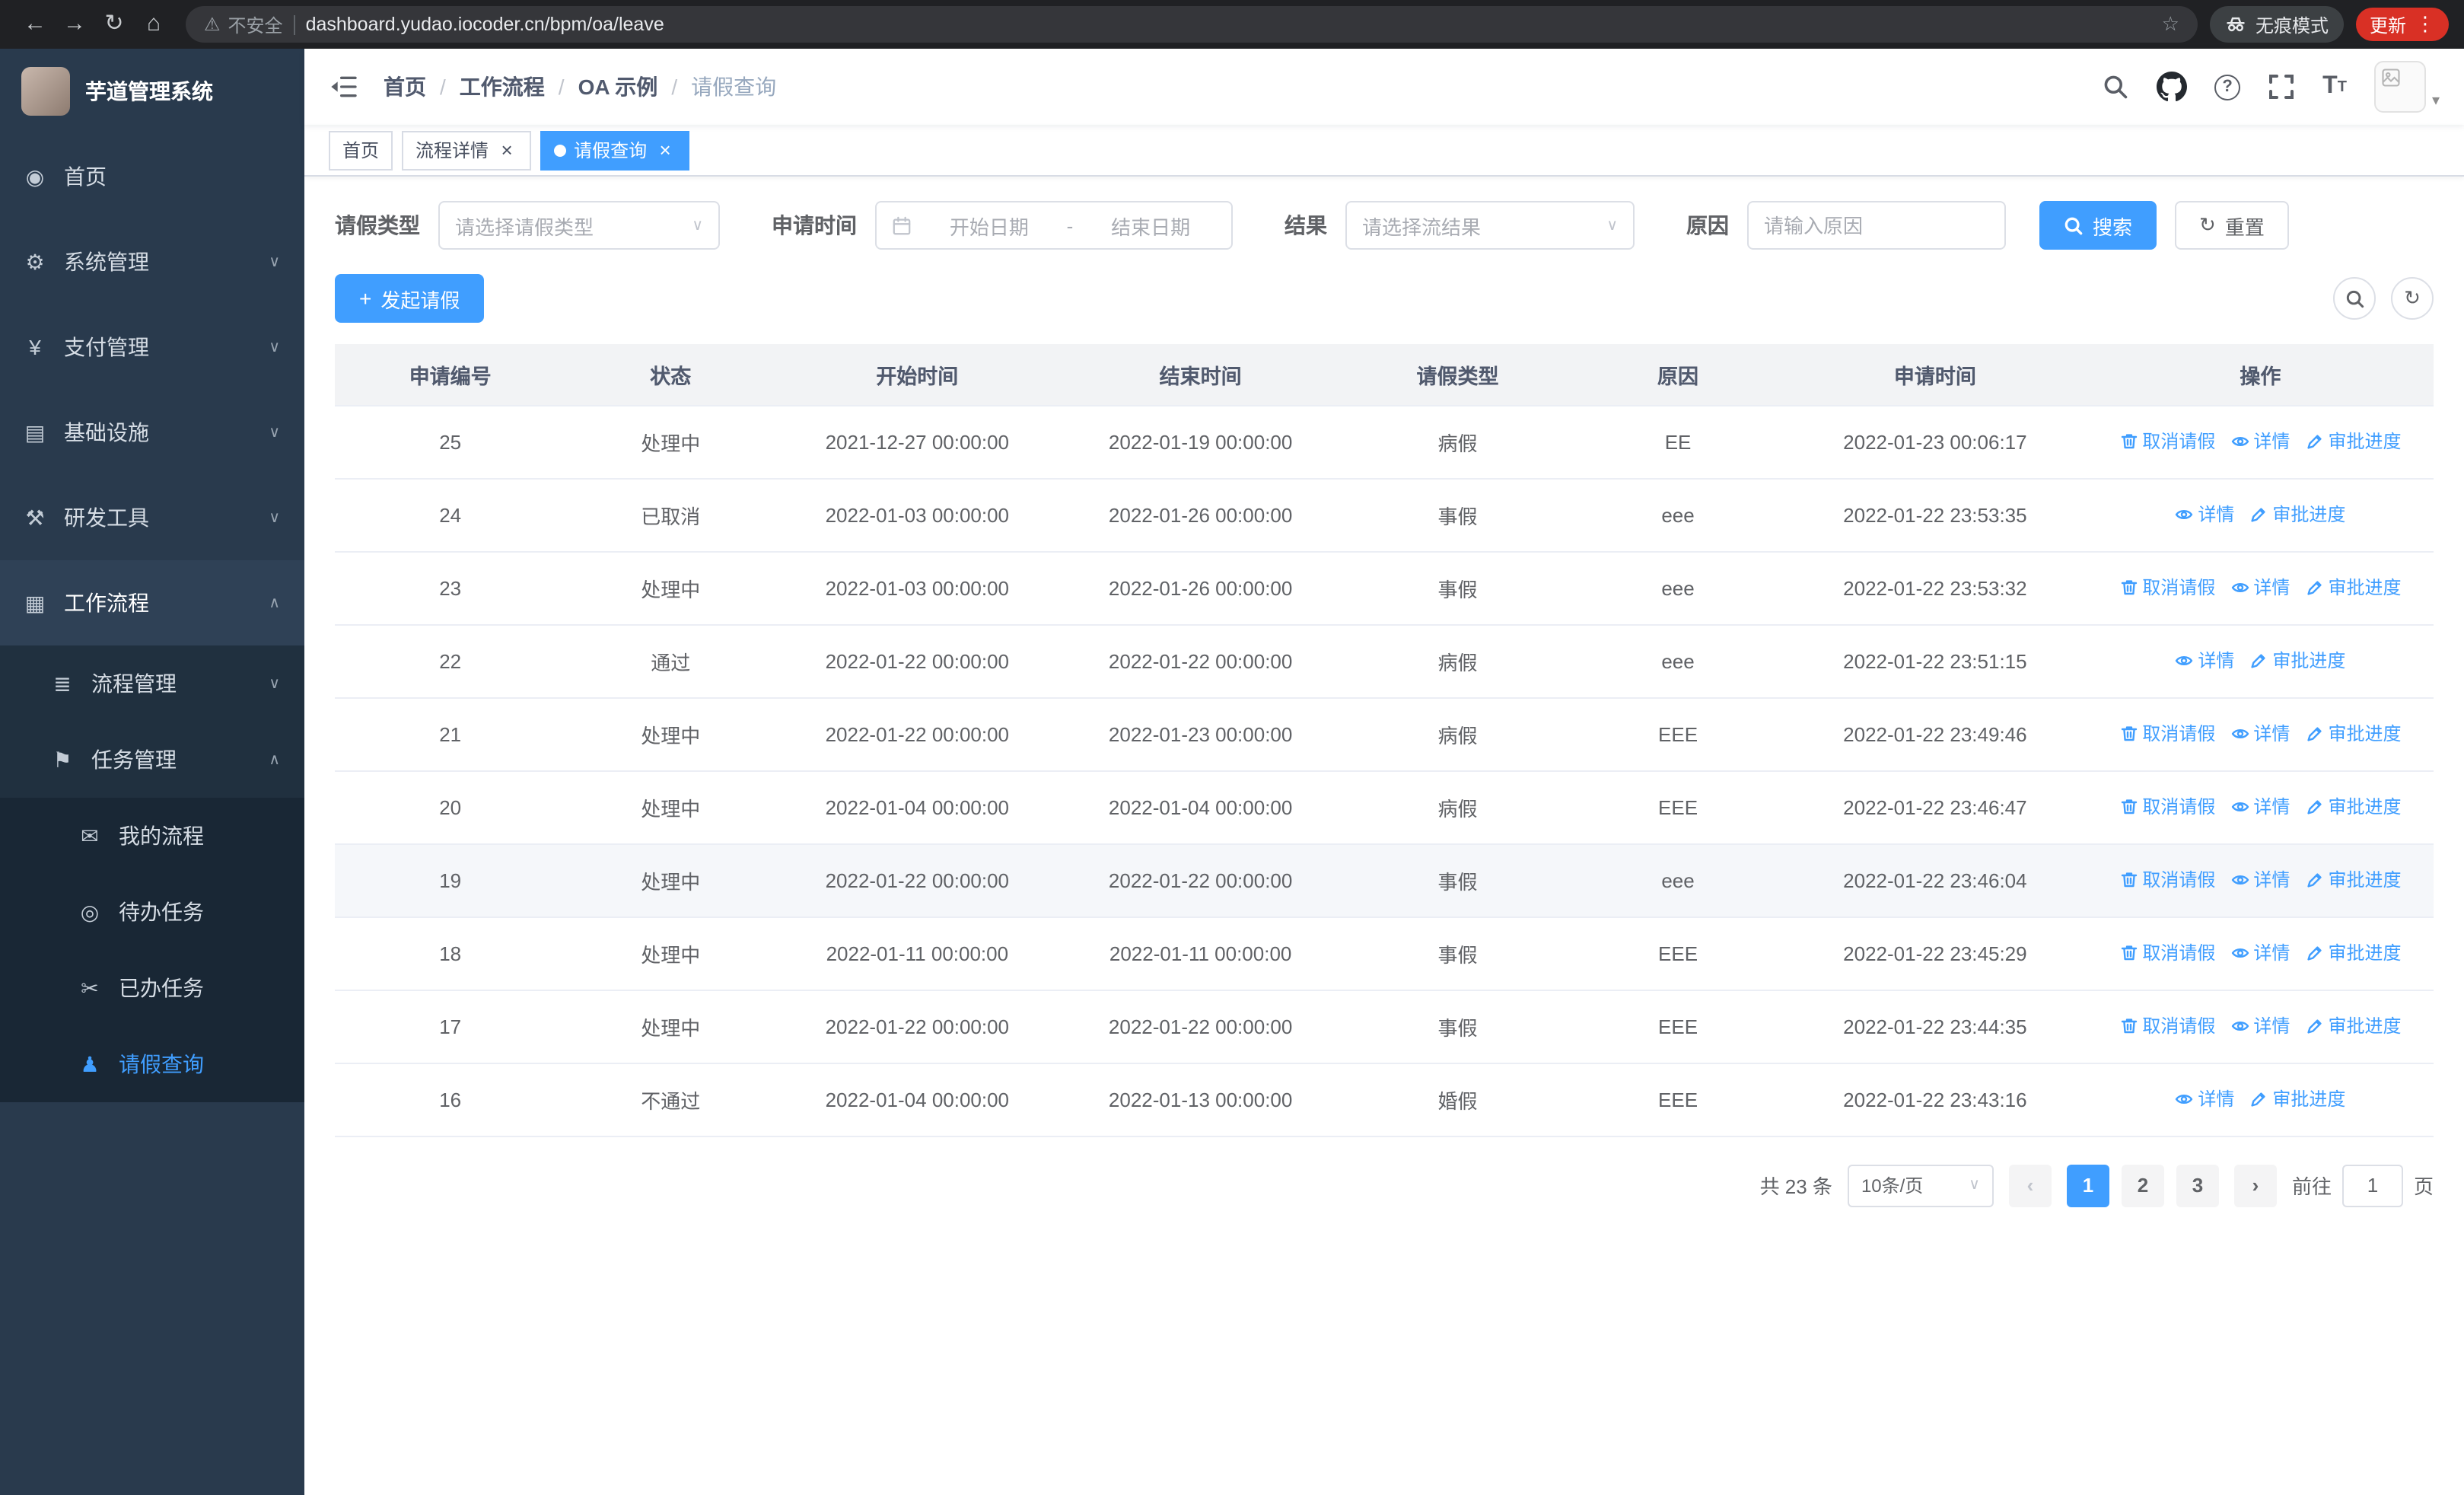 This screenshot has width=2464, height=1495. I want to click on avatar, so click(2399, 87).